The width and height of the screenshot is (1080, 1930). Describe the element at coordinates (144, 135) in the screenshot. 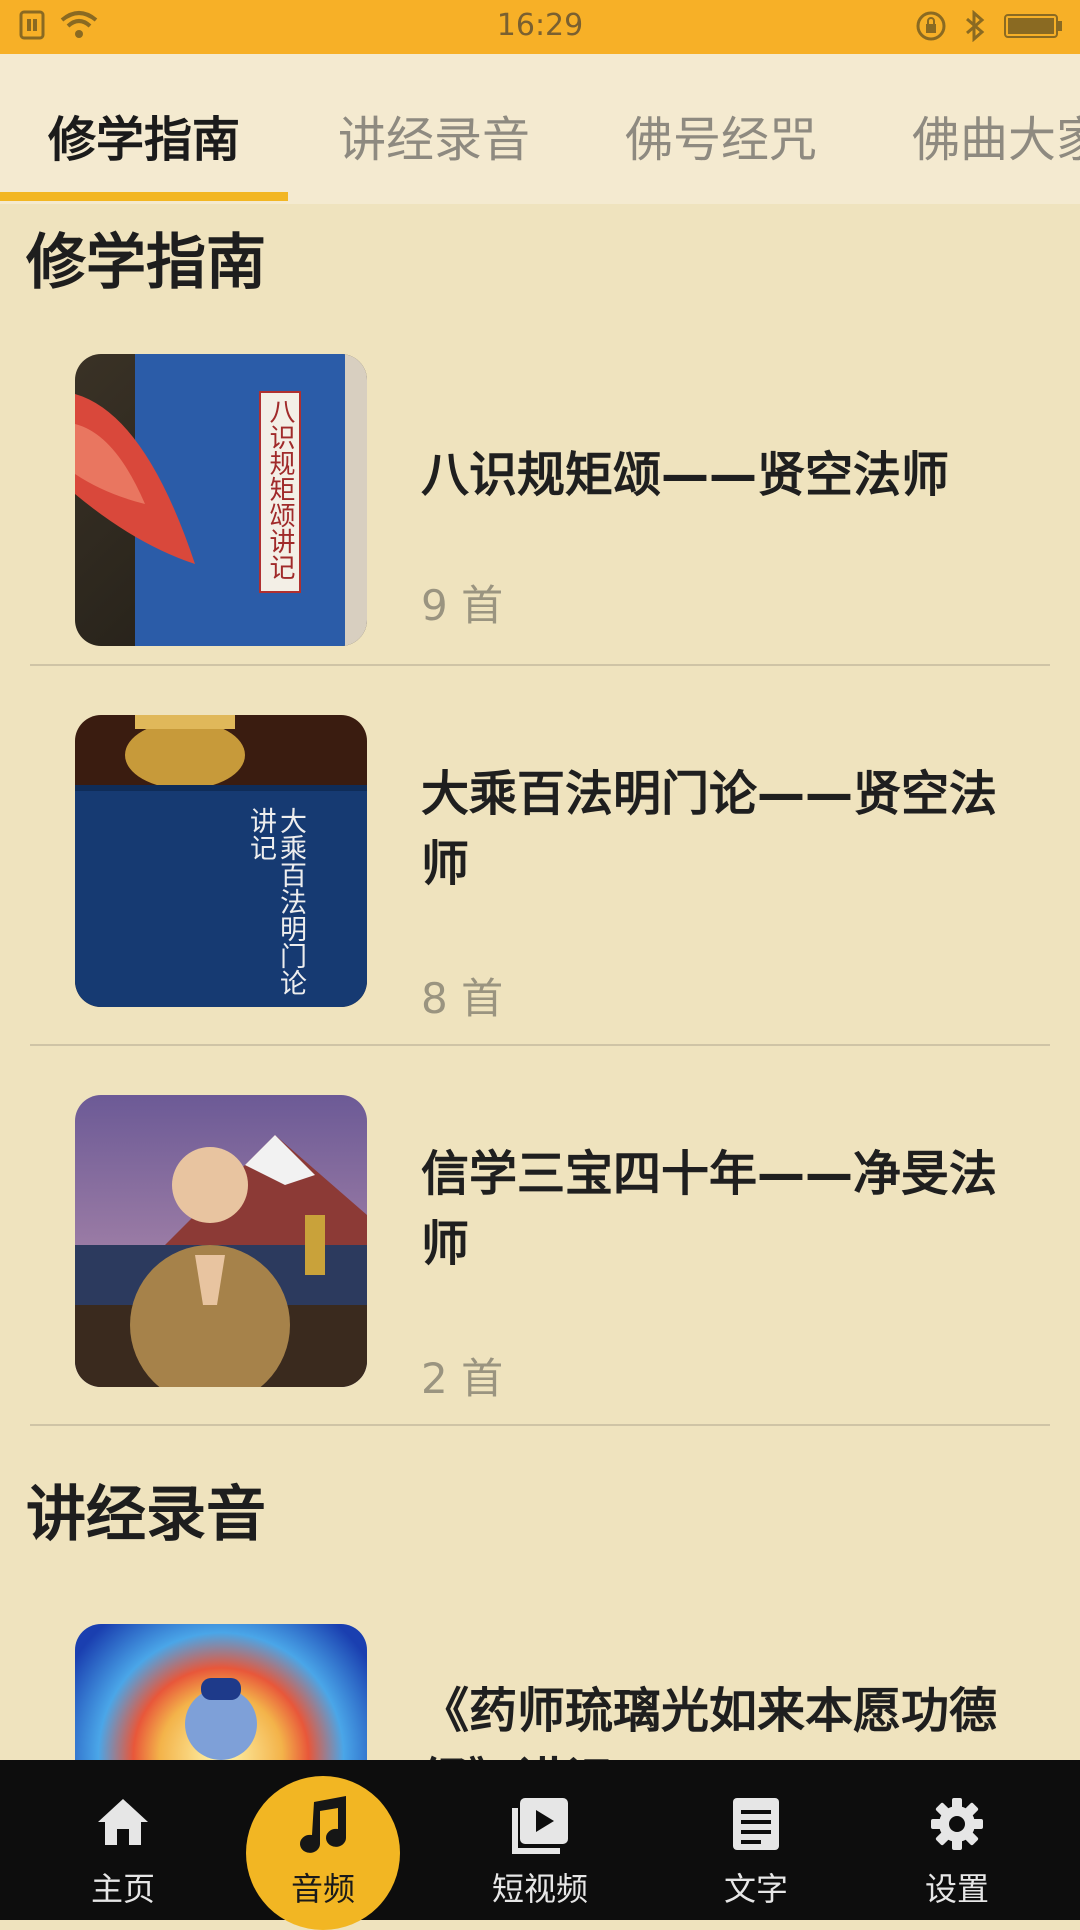

I see `tab-xiuxue-zhinan: 修学指南` at that location.